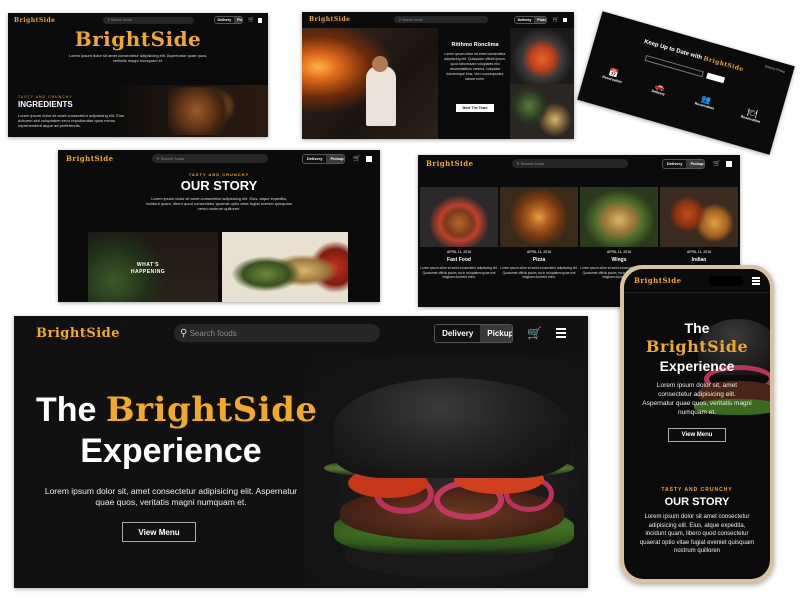 The image size is (800, 600). I want to click on spices-photo, so click(204, 111).